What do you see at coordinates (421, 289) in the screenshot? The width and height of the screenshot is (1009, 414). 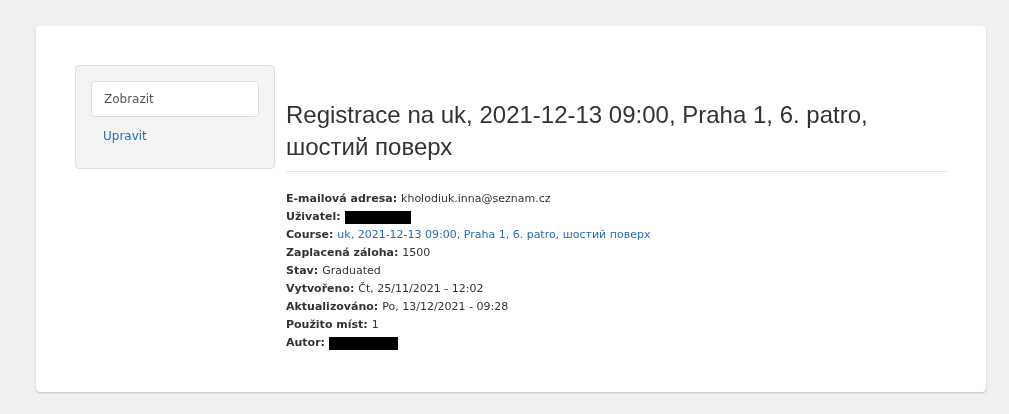 I see `field-value: Čt, 25/11/2021 - 12:02` at bounding box center [421, 289].